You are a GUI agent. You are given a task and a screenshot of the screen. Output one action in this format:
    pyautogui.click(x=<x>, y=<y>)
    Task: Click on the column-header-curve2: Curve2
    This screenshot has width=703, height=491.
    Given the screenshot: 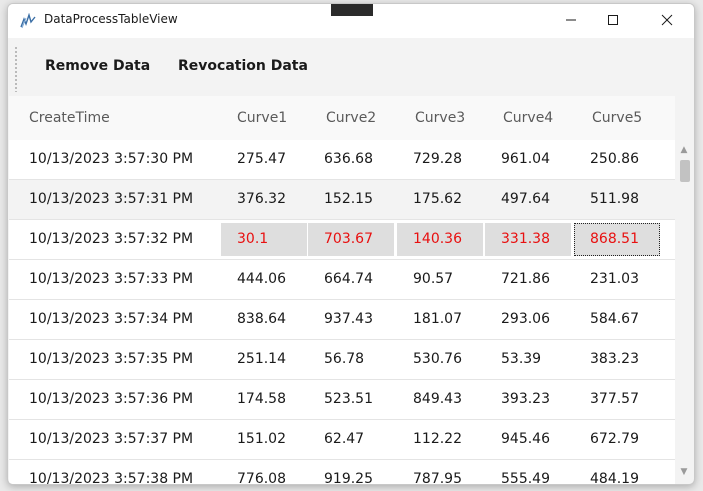 What is the action you would take?
    pyautogui.click(x=351, y=118)
    